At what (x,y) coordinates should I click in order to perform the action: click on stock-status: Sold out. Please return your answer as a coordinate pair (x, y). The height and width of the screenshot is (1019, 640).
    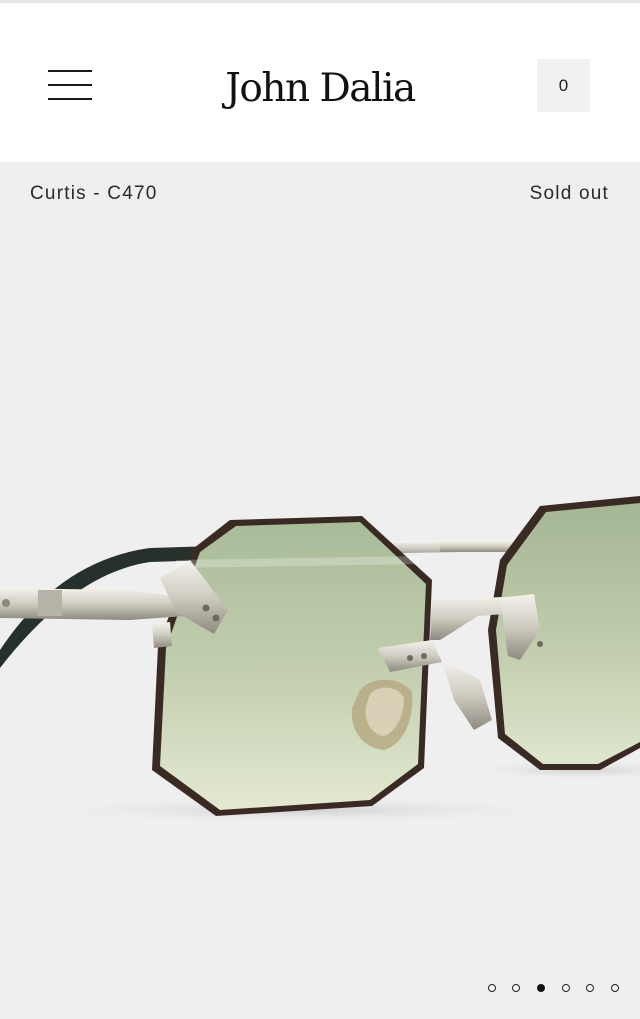
    Looking at the image, I should click on (569, 193).